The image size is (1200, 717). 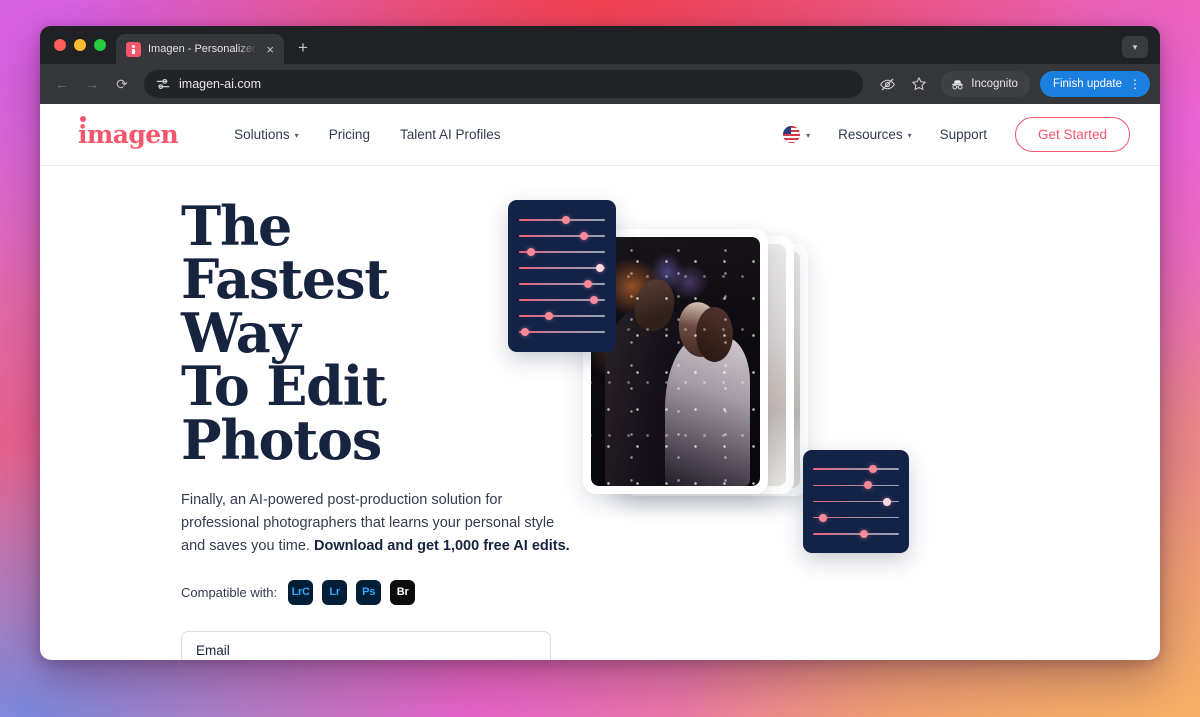 I want to click on reload-icon: ⟳, so click(x=122, y=84).